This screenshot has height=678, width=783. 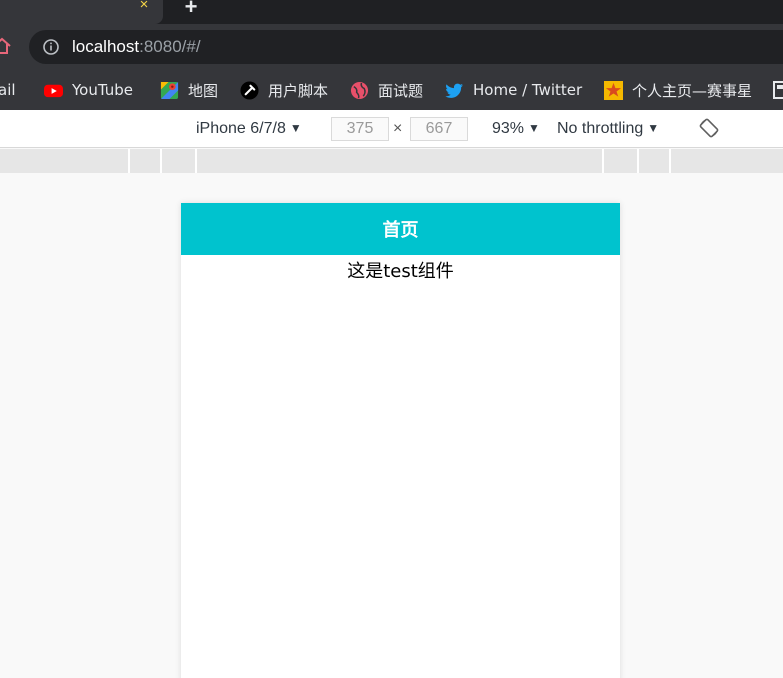 I want to click on bookmark-interview: 面试题, so click(x=386, y=90).